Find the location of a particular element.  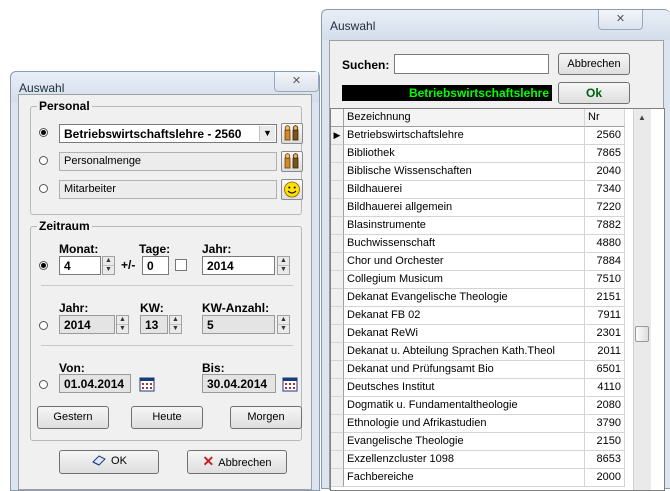

tage-input: 0 is located at coordinates (155, 265).